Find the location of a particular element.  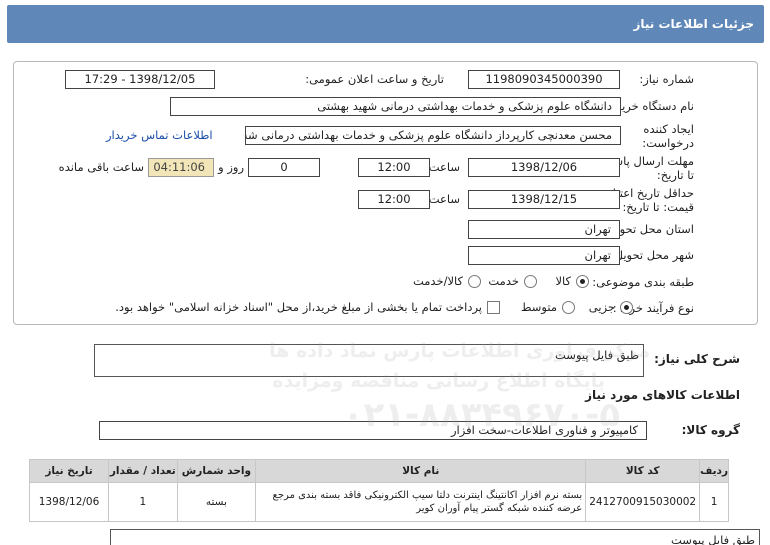

col-header-name: نام کالا is located at coordinates (421, 471).